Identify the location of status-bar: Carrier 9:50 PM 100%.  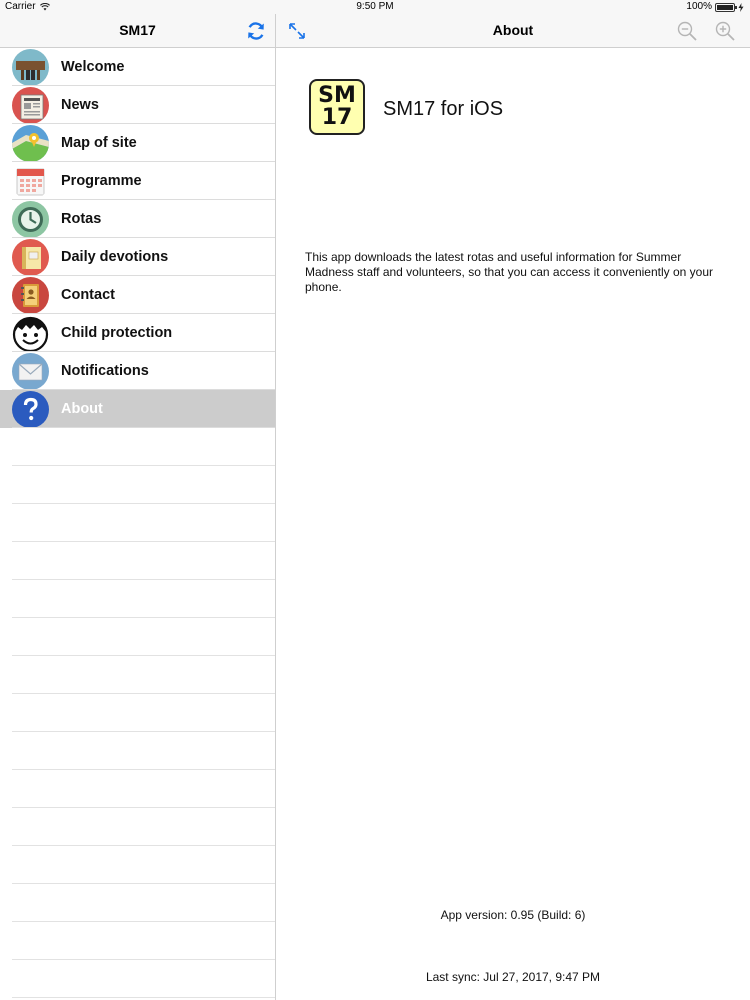
(375, 7).